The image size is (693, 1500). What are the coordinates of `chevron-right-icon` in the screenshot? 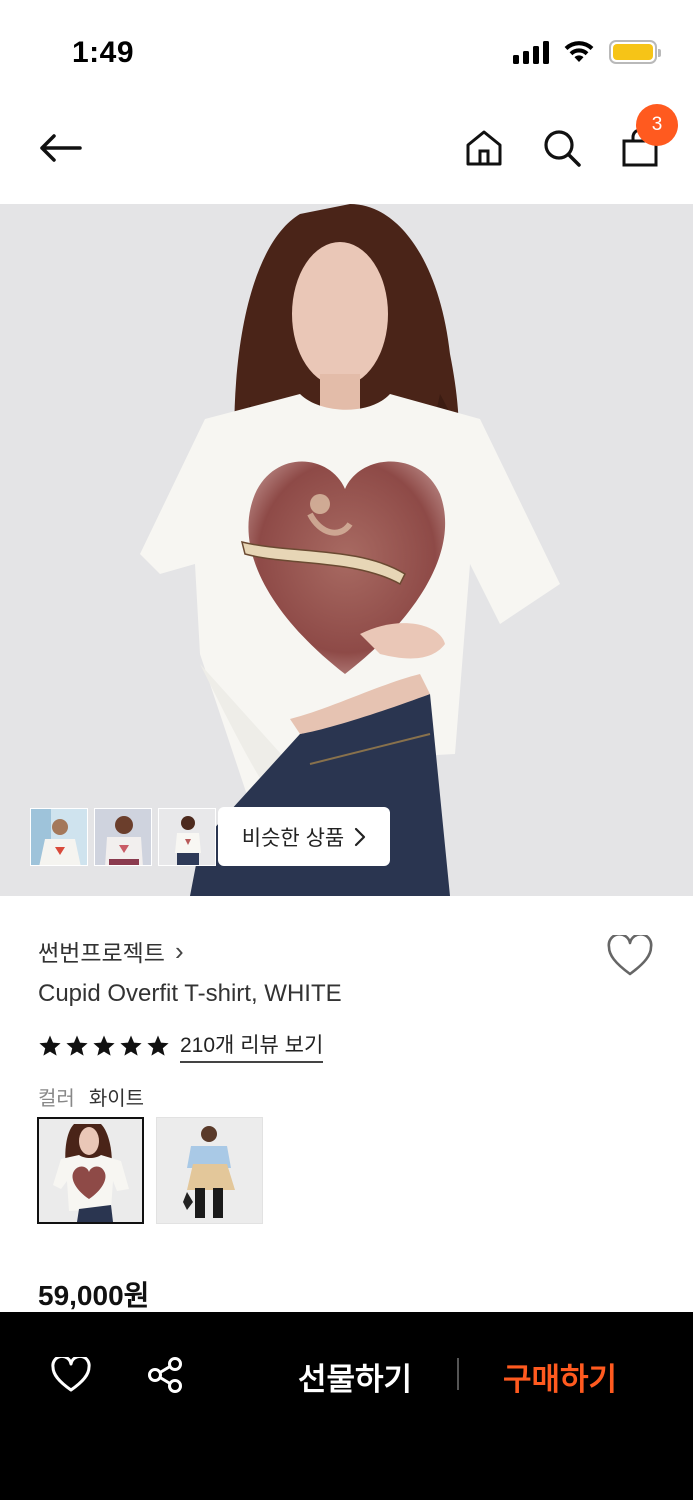 It's located at (360, 836).